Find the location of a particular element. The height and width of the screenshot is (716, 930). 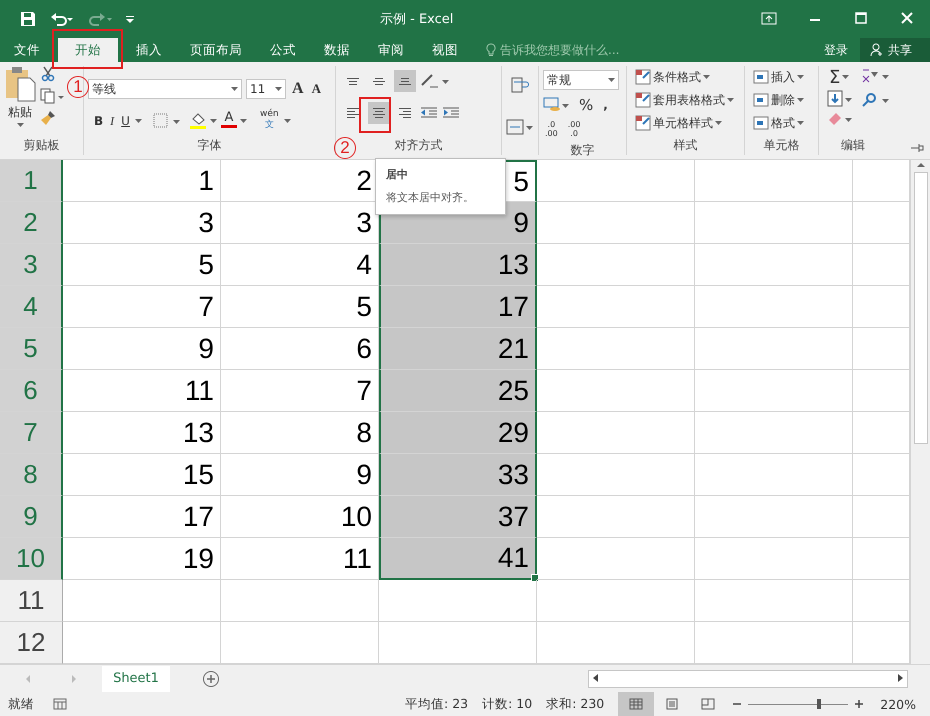

row-header: 6 is located at coordinates (31, 391).